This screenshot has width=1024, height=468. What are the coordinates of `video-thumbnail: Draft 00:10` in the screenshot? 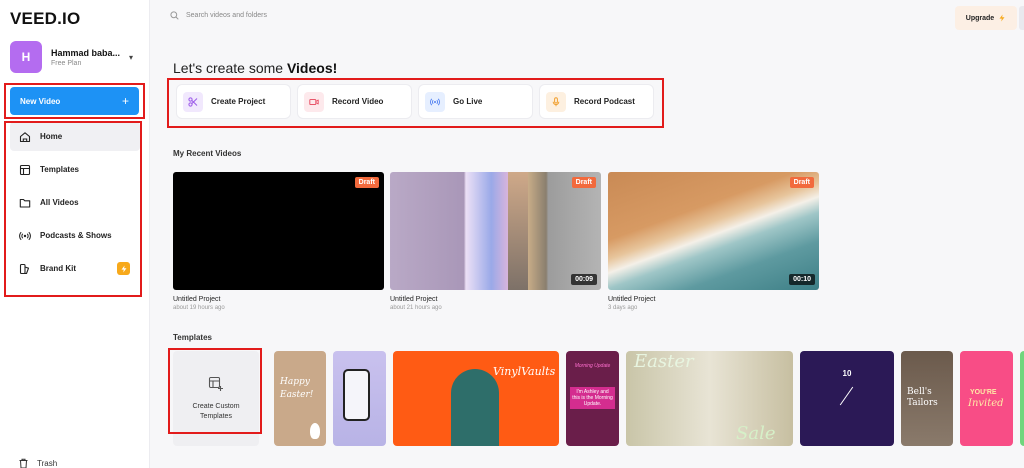 It's located at (713, 231).